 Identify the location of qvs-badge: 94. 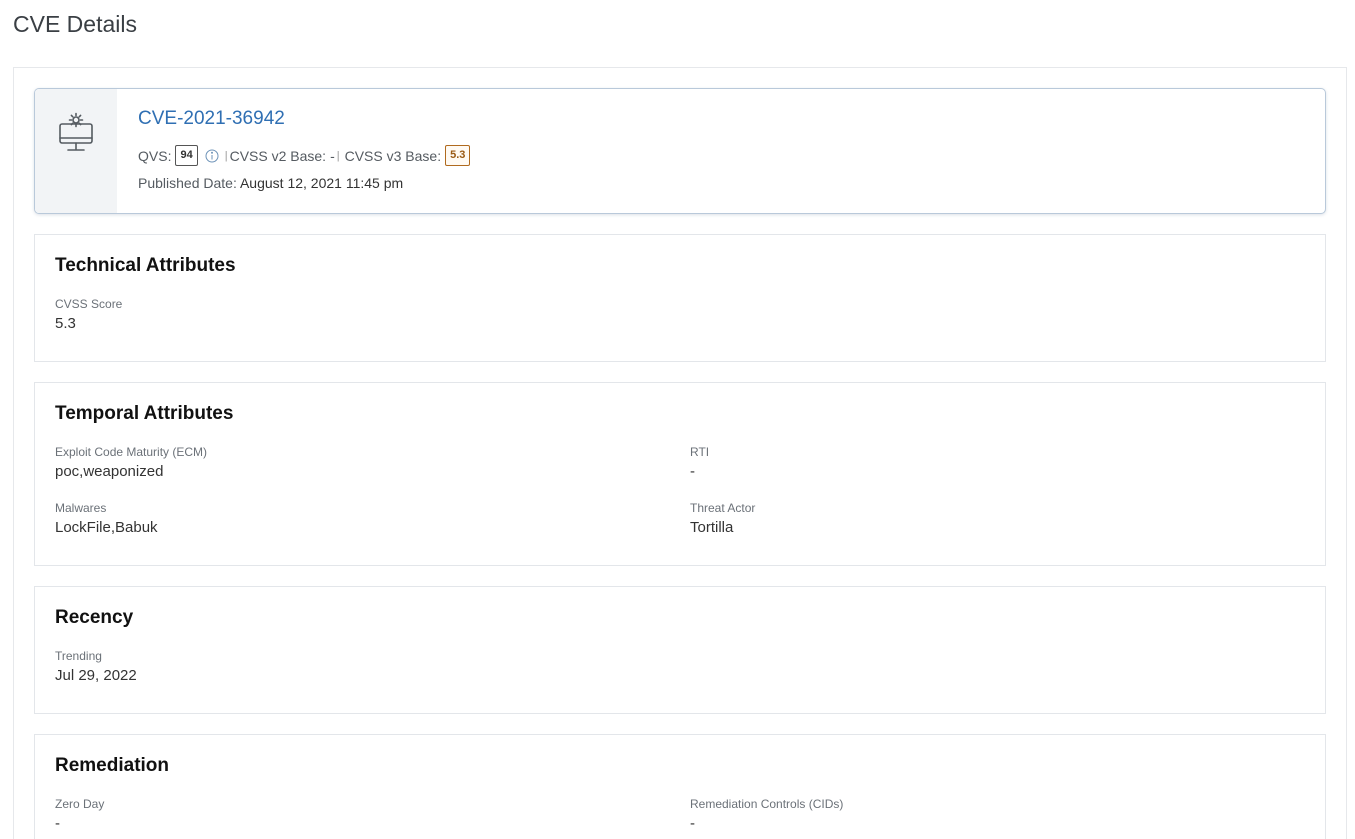
(186, 155).